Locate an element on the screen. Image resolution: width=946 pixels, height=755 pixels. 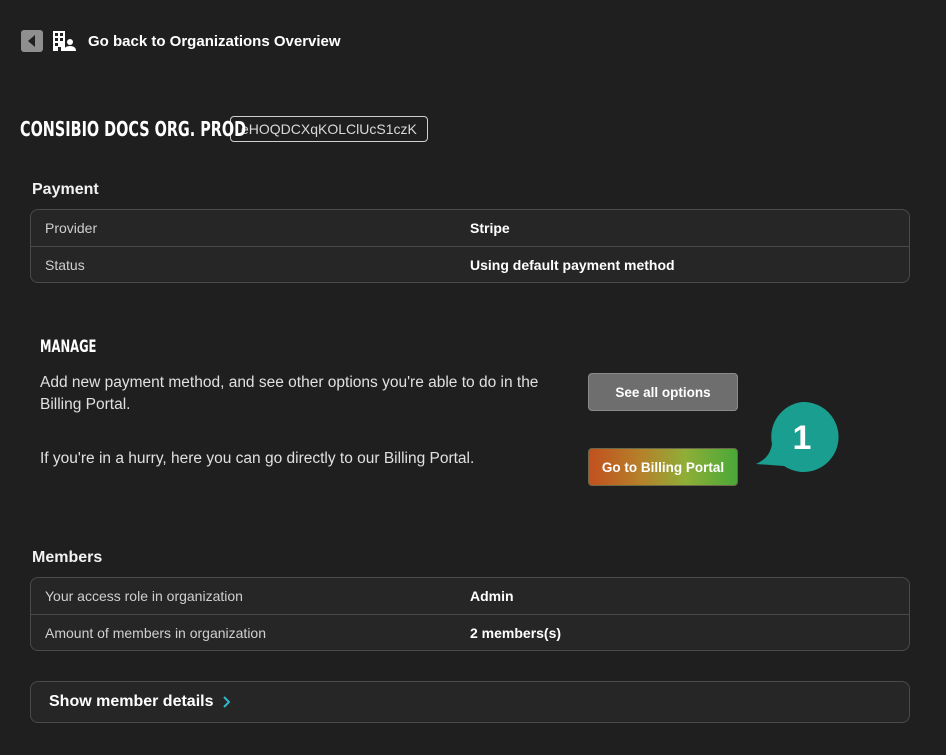
chevron-right-icon is located at coordinates (226, 702).